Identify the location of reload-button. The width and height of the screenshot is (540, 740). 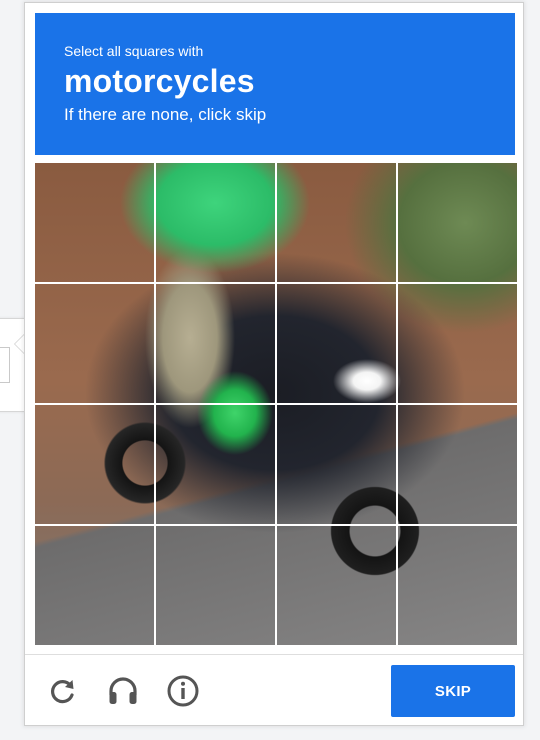
(63, 691).